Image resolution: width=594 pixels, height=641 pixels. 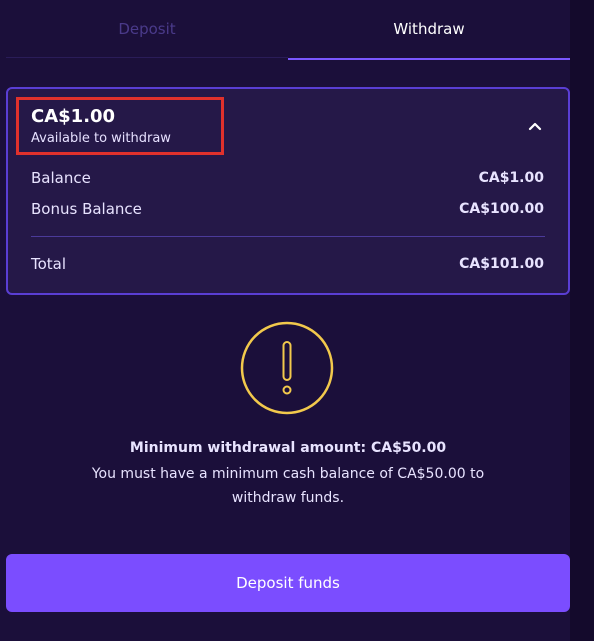 I want to click on total-label: Total, so click(x=49, y=264).